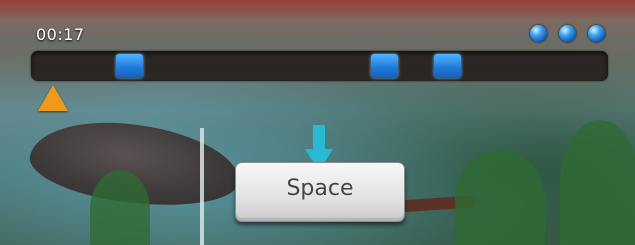  What do you see at coordinates (60, 34) in the screenshot?
I see `elapsed-time: 00:17` at bounding box center [60, 34].